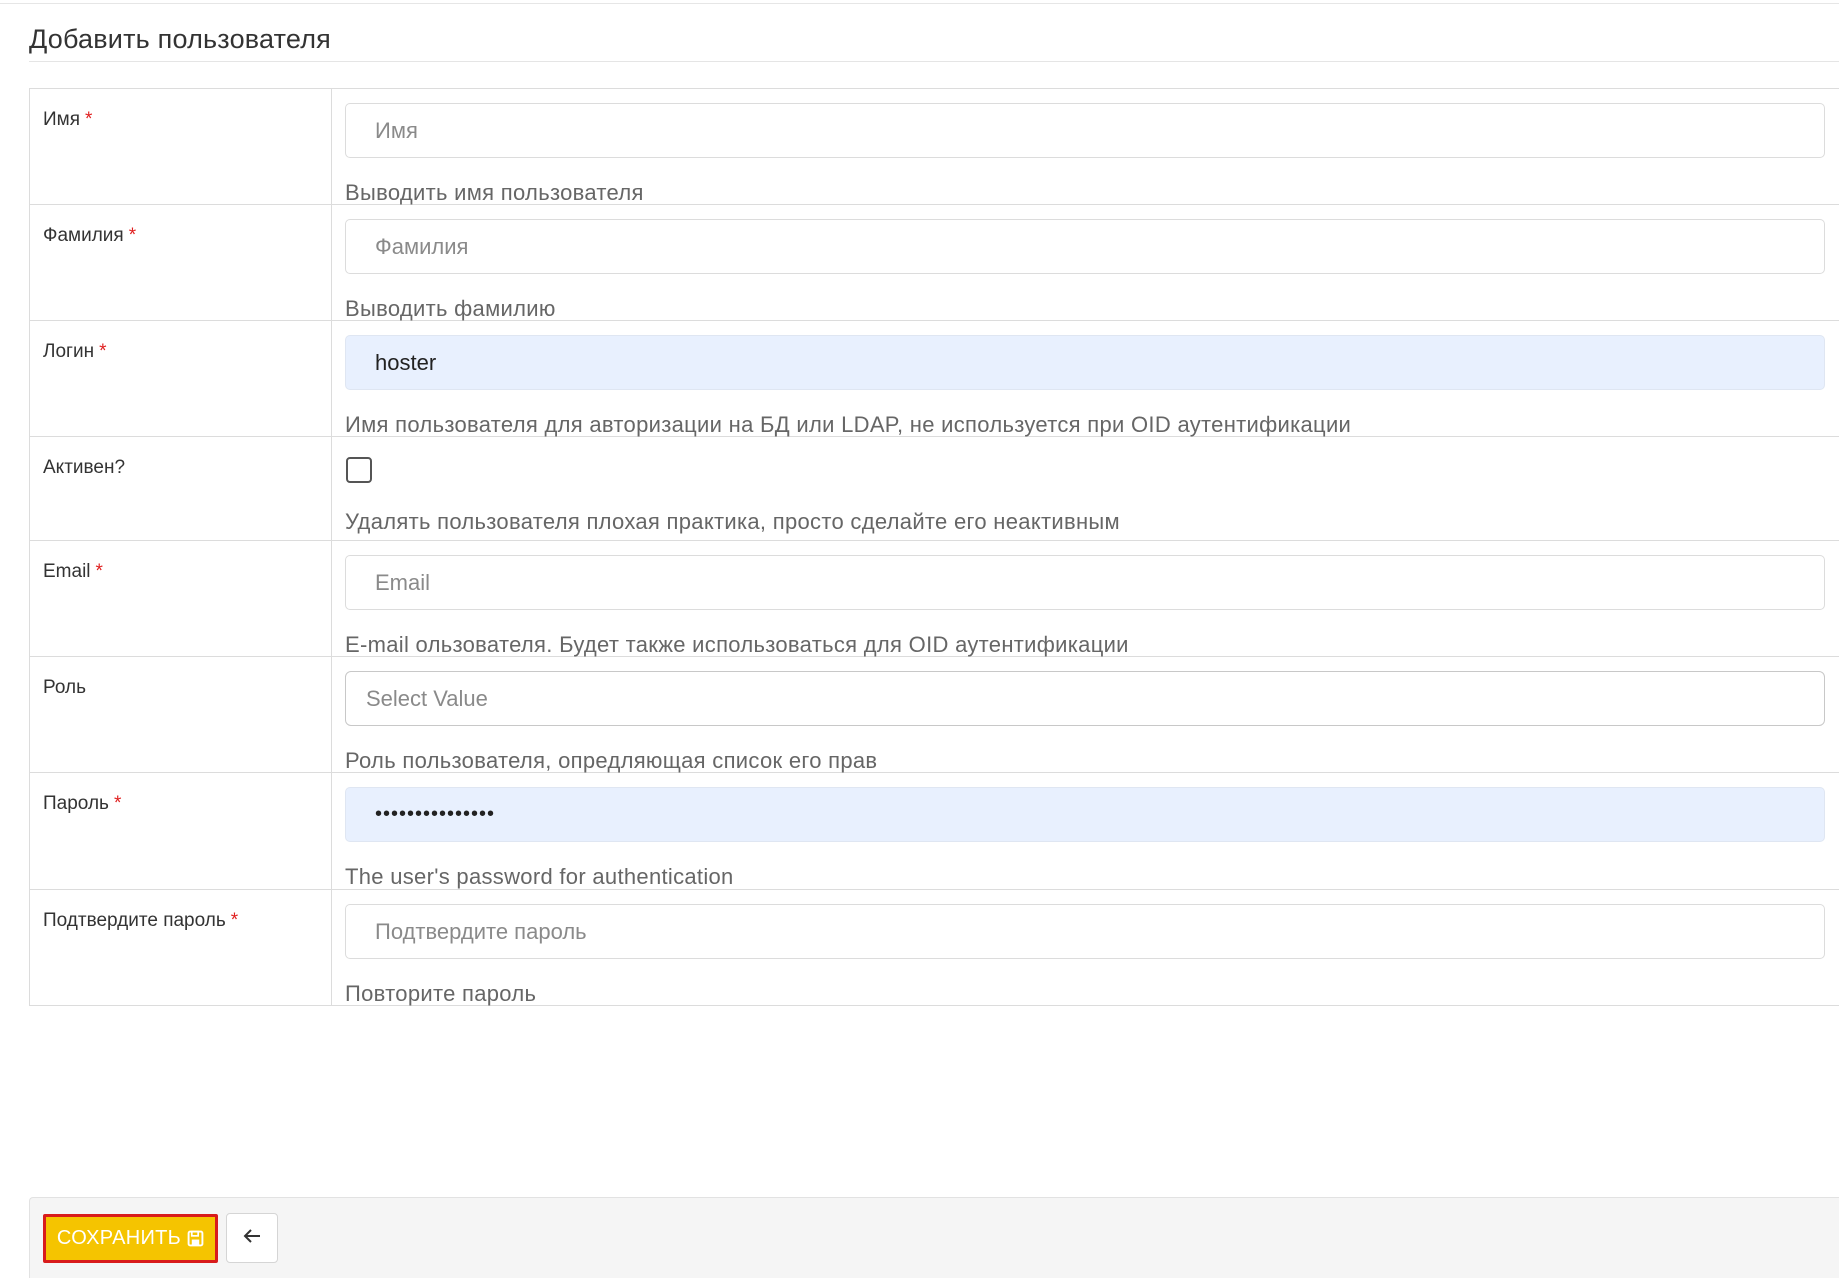 This screenshot has height=1278, width=1839. Describe the element at coordinates (181, 598) in the screenshot. I see `field-label-email: Email *` at that location.